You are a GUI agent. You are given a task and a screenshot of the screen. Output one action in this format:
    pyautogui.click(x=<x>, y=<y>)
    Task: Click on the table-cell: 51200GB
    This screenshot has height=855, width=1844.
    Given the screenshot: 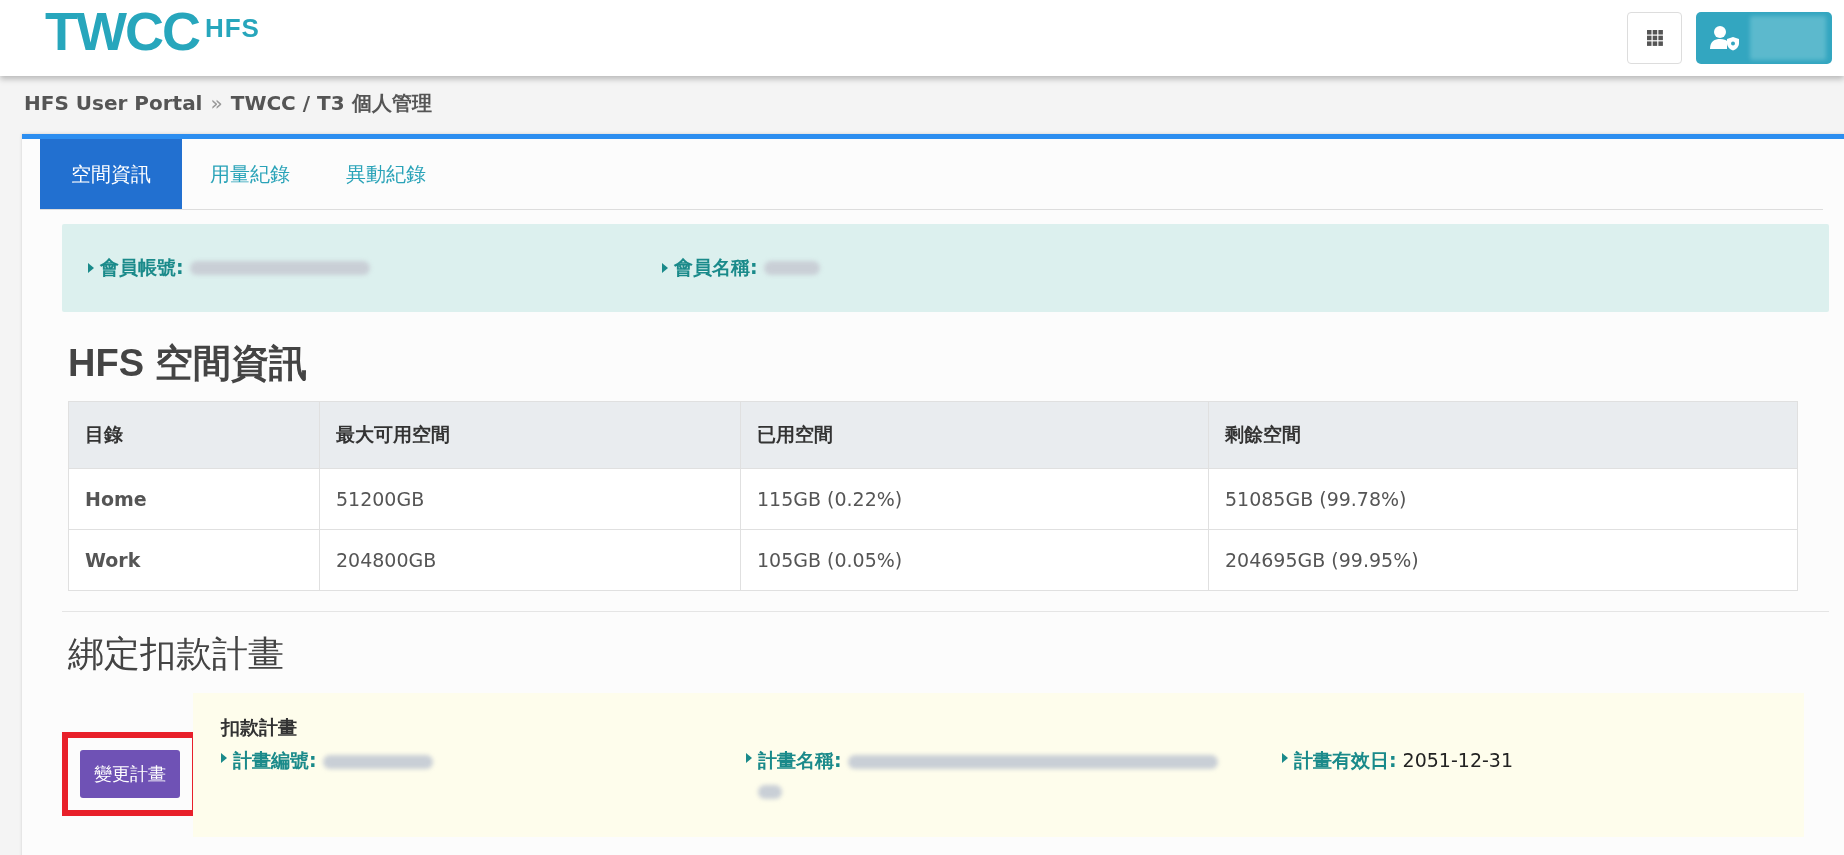 What is the action you would take?
    pyautogui.click(x=530, y=499)
    